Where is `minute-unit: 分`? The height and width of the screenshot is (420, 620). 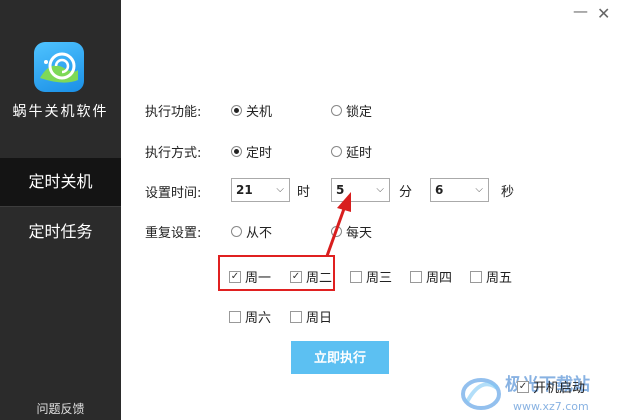 minute-unit: 分 is located at coordinates (406, 192).